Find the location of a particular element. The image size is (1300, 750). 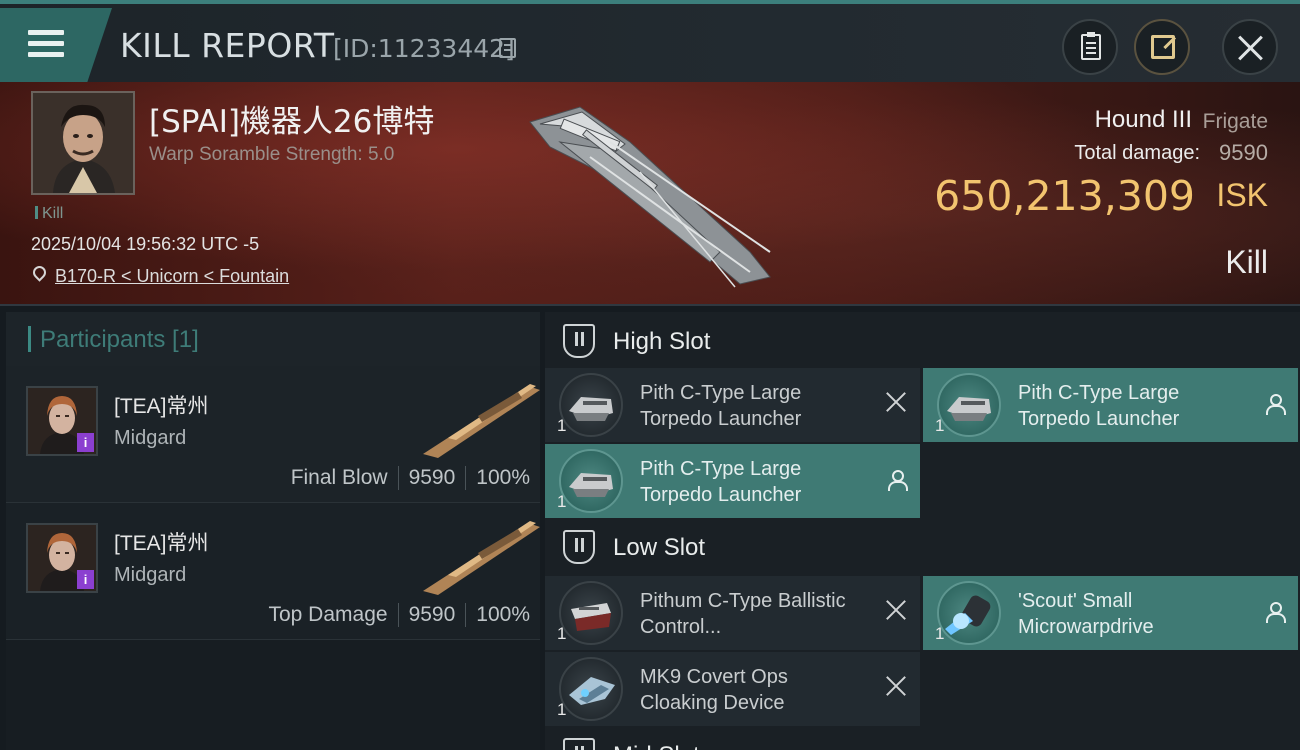

cloaking-device-icon is located at coordinates (591, 689).